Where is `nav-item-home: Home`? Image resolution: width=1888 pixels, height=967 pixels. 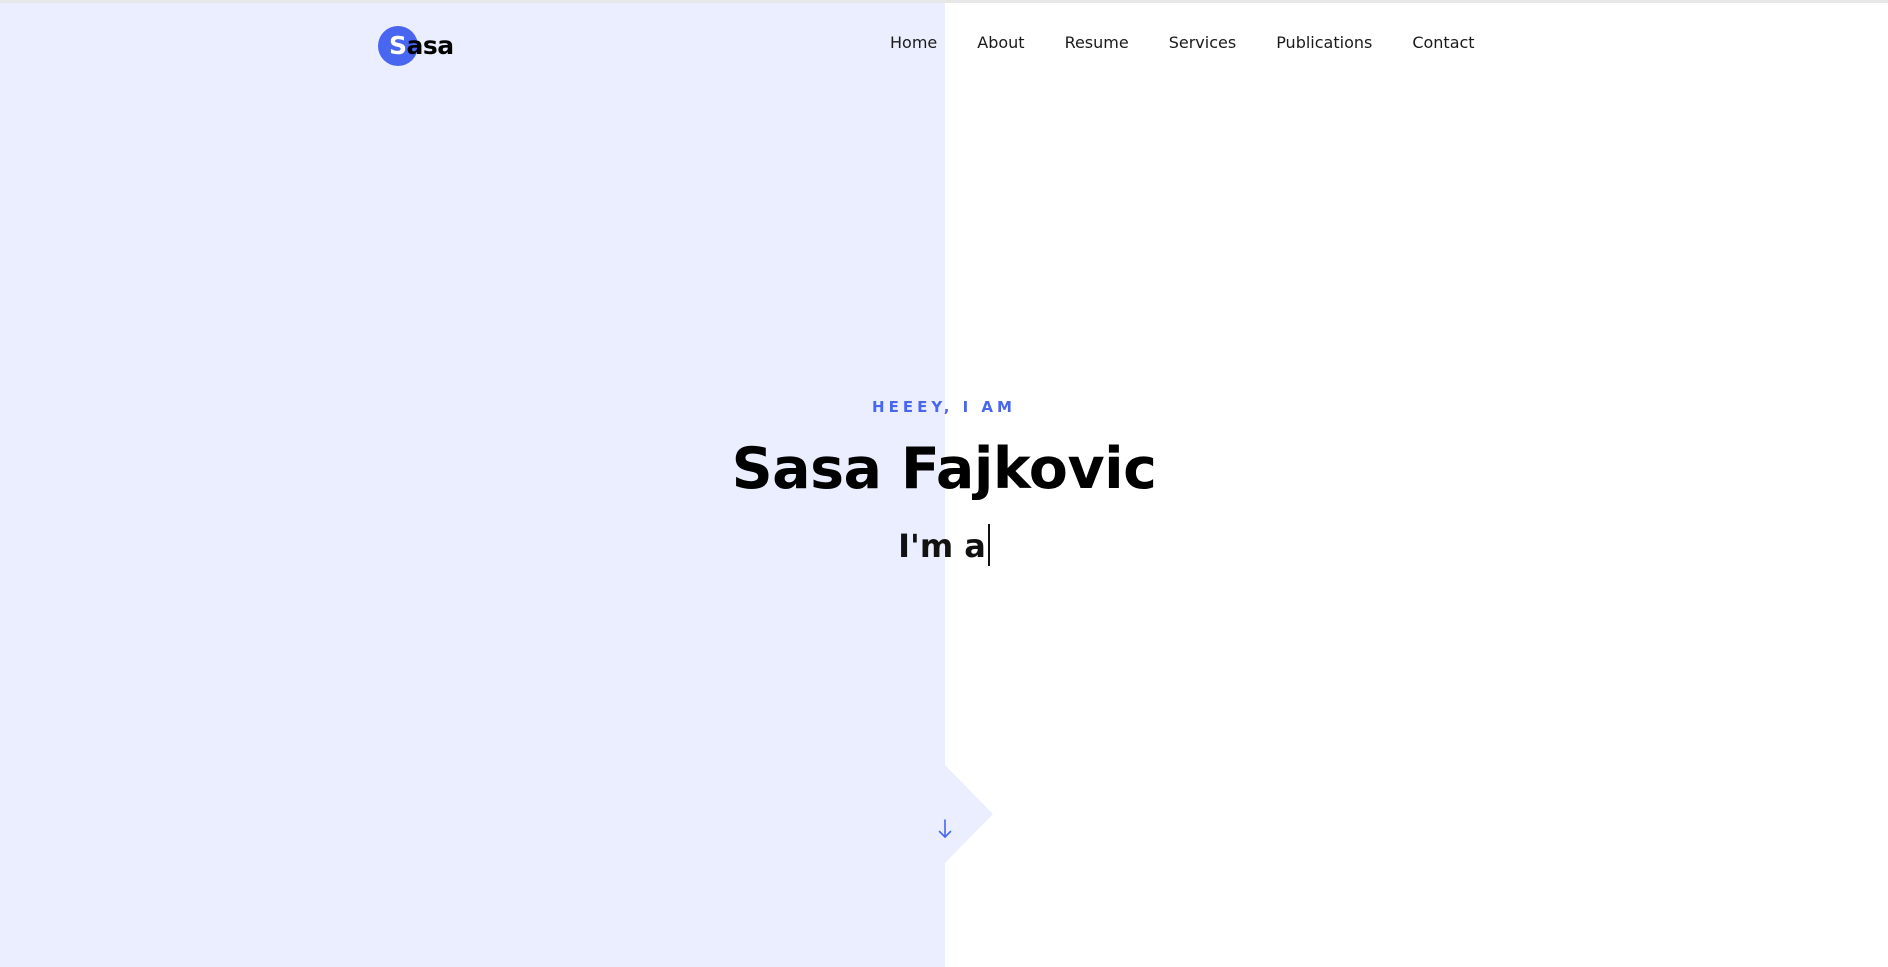
nav-item-home: Home is located at coordinates (913, 43).